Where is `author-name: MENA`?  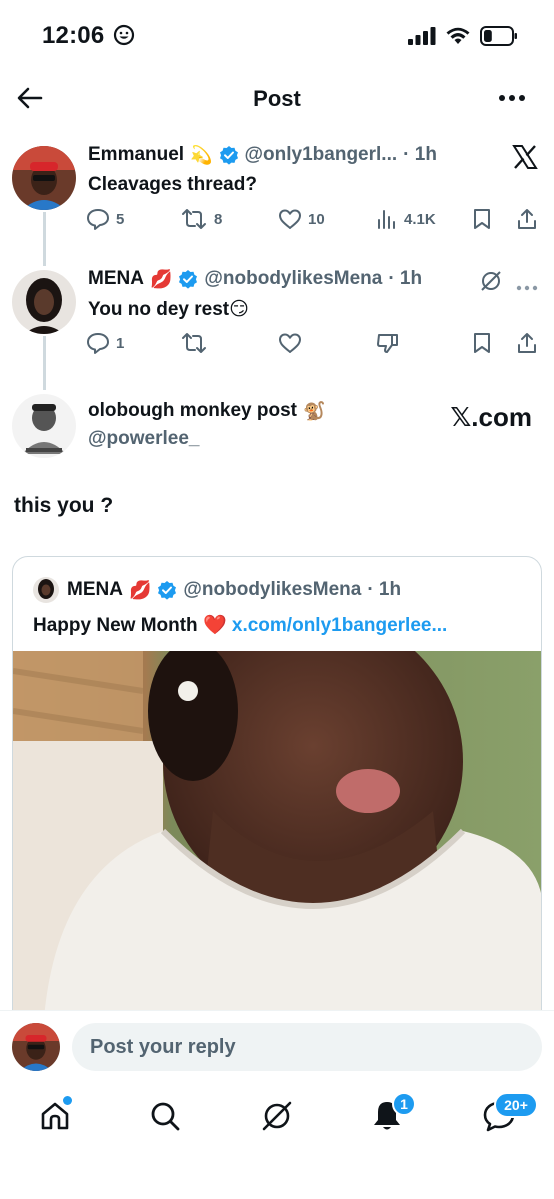 author-name: MENA is located at coordinates (116, 279).